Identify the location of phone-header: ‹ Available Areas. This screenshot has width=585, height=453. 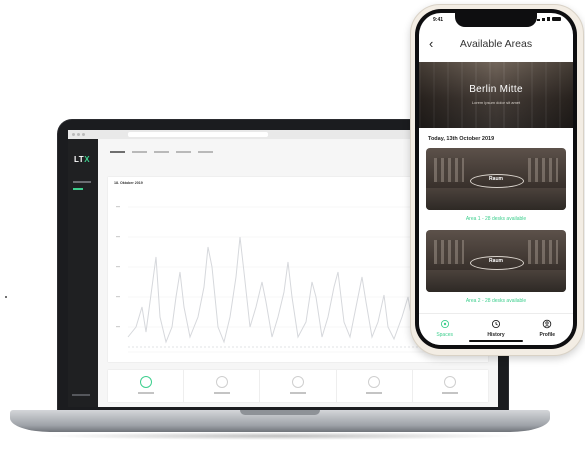
(496, 45).